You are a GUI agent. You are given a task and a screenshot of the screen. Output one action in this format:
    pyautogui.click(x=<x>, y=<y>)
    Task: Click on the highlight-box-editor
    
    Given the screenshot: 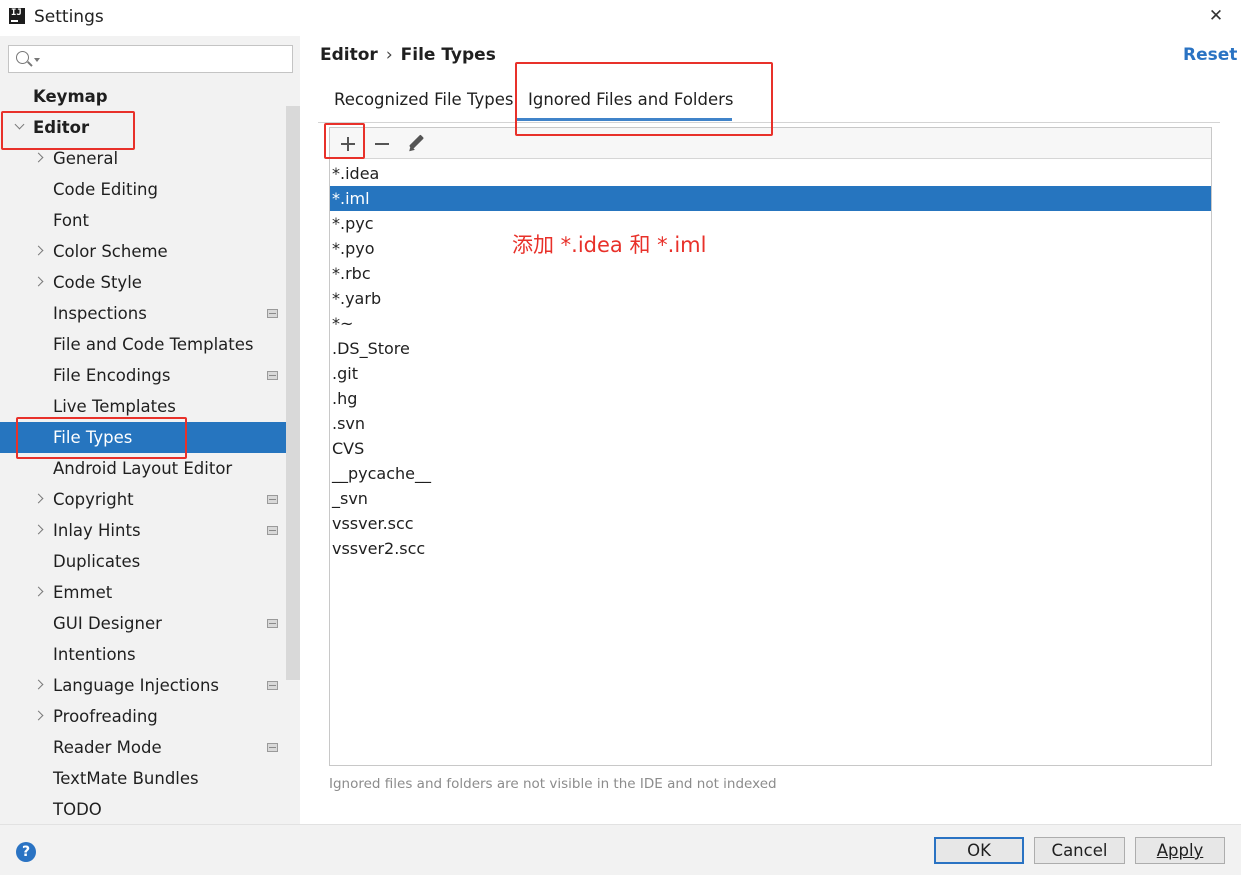 What is the action you would take?
    pyautogui.click(x=68, y=130)
    